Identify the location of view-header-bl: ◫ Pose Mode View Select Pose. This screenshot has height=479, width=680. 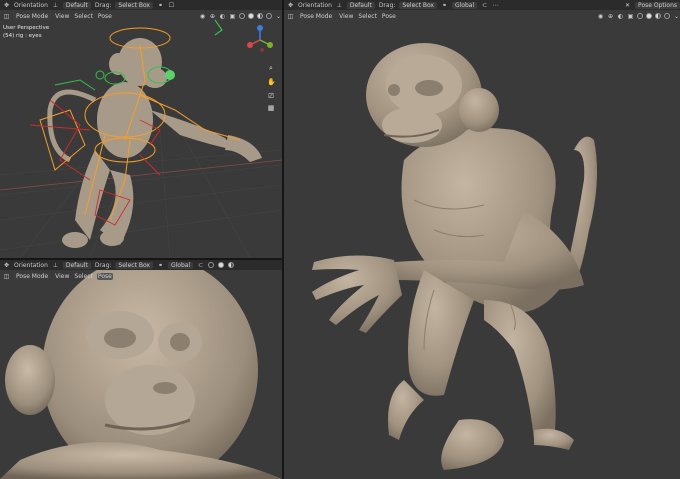
(141, 276).